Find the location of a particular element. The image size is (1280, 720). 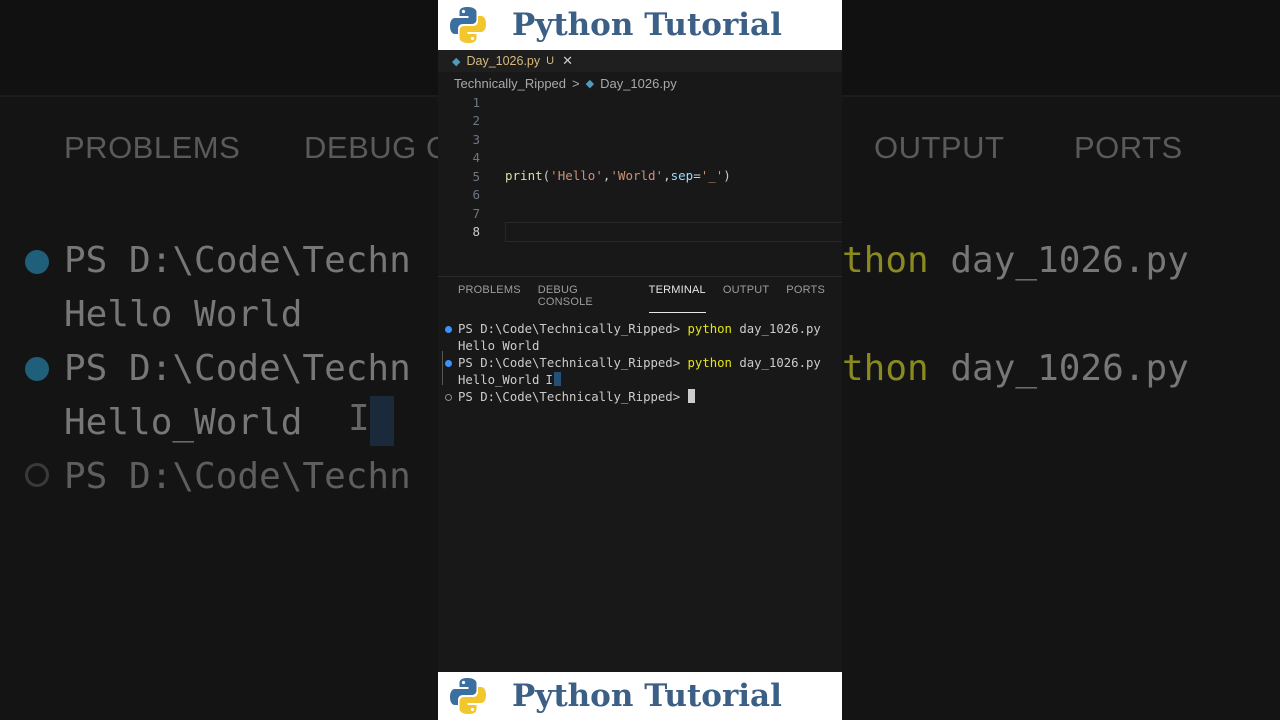

background-line-4: Hello_World is located at coordinates (183, 422).